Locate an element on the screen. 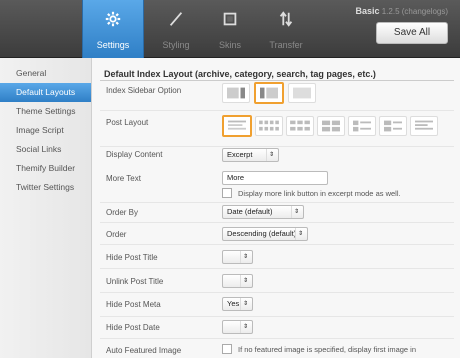 The height and width of the screenshot is (358, 460). sidebar-item-theme-settings: Theme Settings is located at coordinates (45, 111).